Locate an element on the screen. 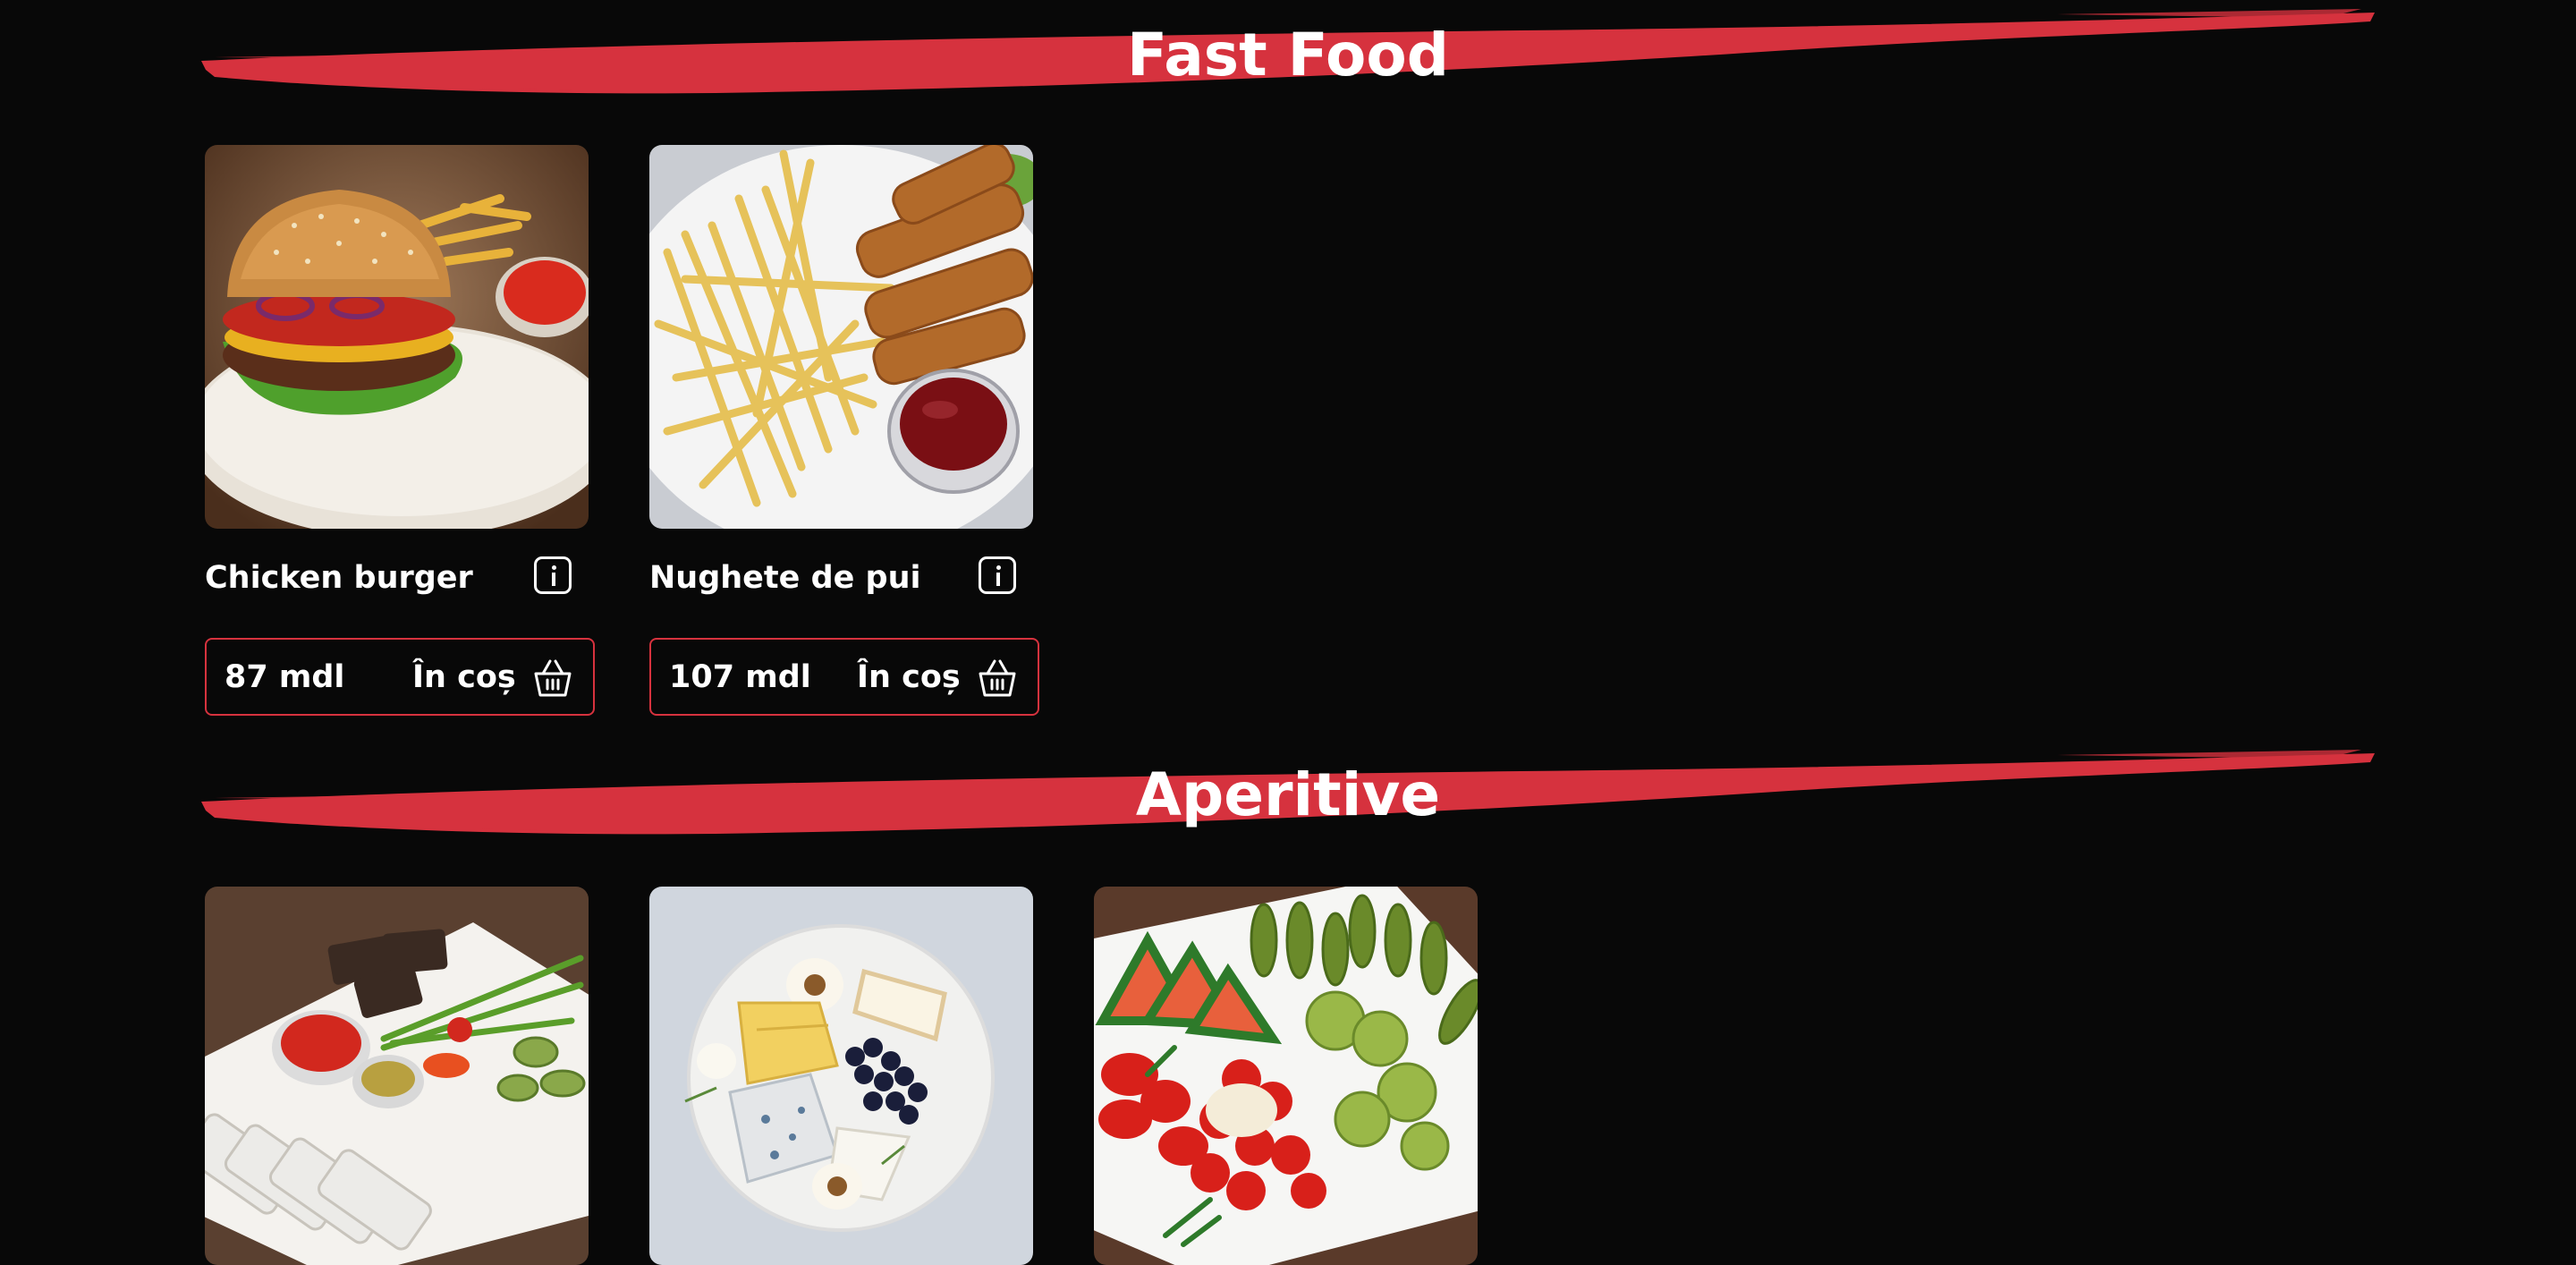 Image resolution: width=2576 pixels, height=1265 pixels. nuggets-fries-photo is located at coordinates (841, 337).